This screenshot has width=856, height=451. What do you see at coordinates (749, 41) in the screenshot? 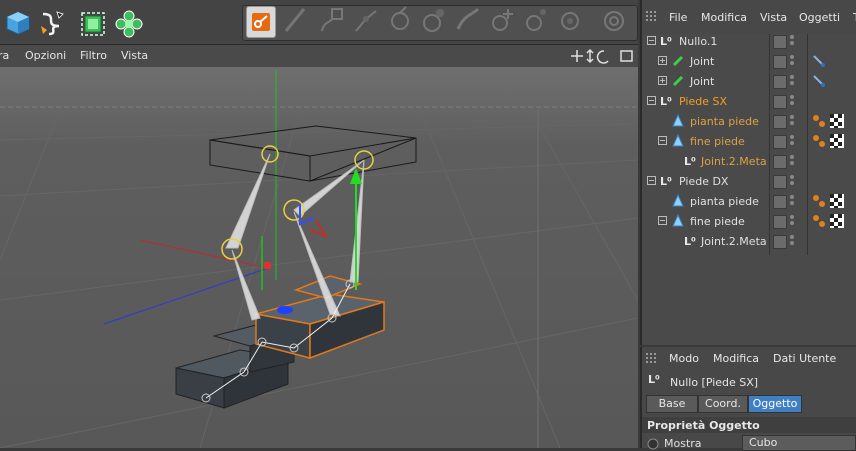
I see `object-row-nullo1: L⁰ Nullo.1` at bounding box center [749, 41].